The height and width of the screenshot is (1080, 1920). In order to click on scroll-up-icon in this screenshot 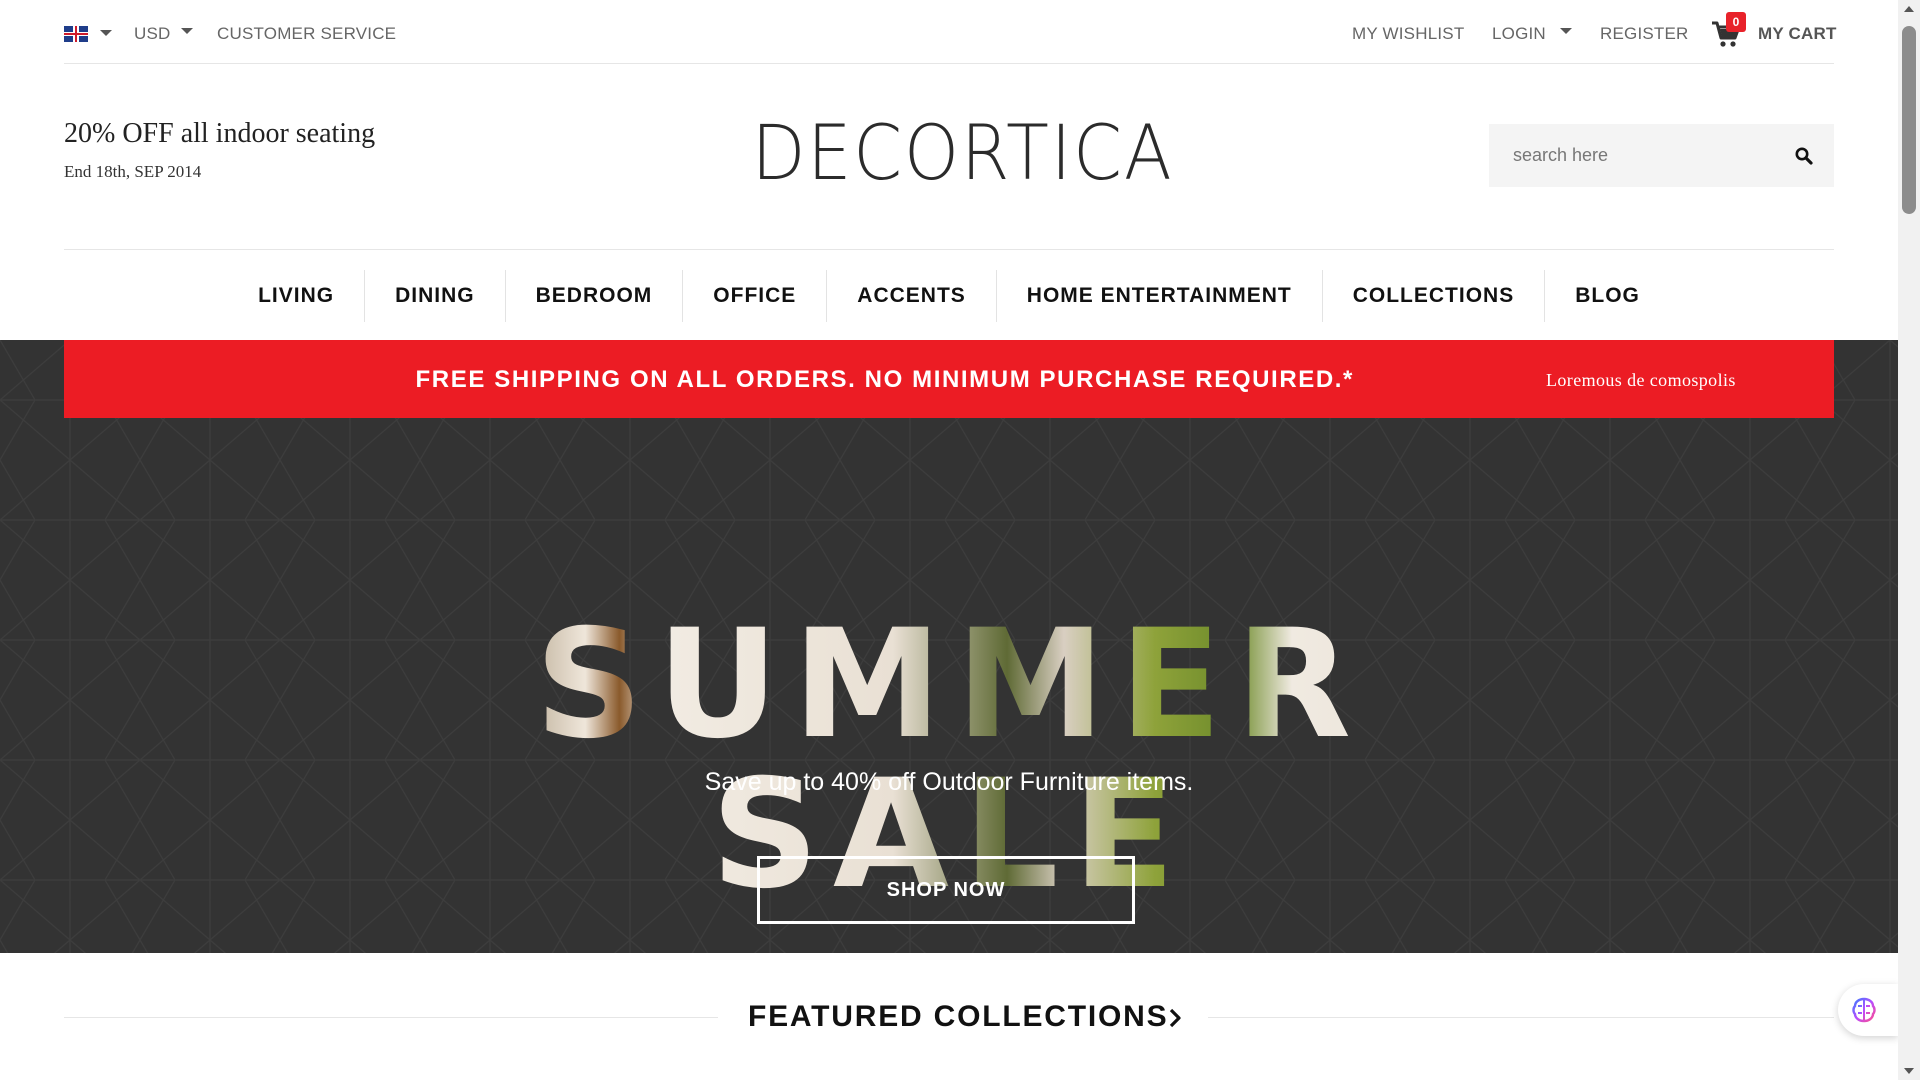, I will do `click(1909, 9)`.